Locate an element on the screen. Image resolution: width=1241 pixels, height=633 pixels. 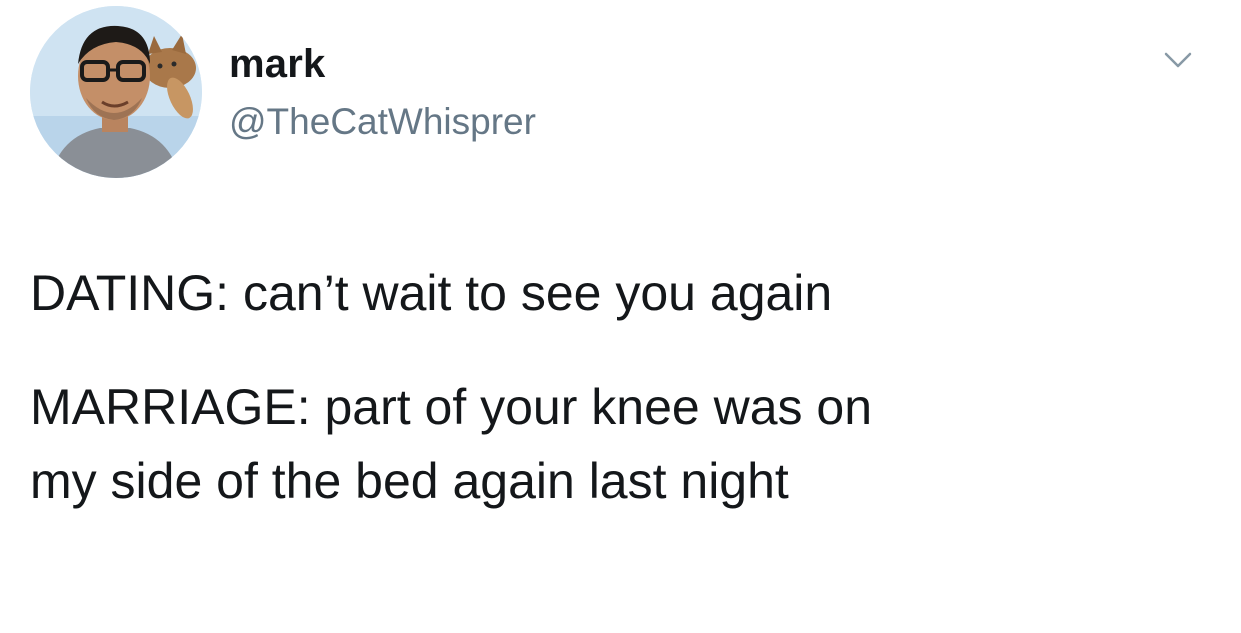
chevron-down-icon is located at coordinates (1178, 60).